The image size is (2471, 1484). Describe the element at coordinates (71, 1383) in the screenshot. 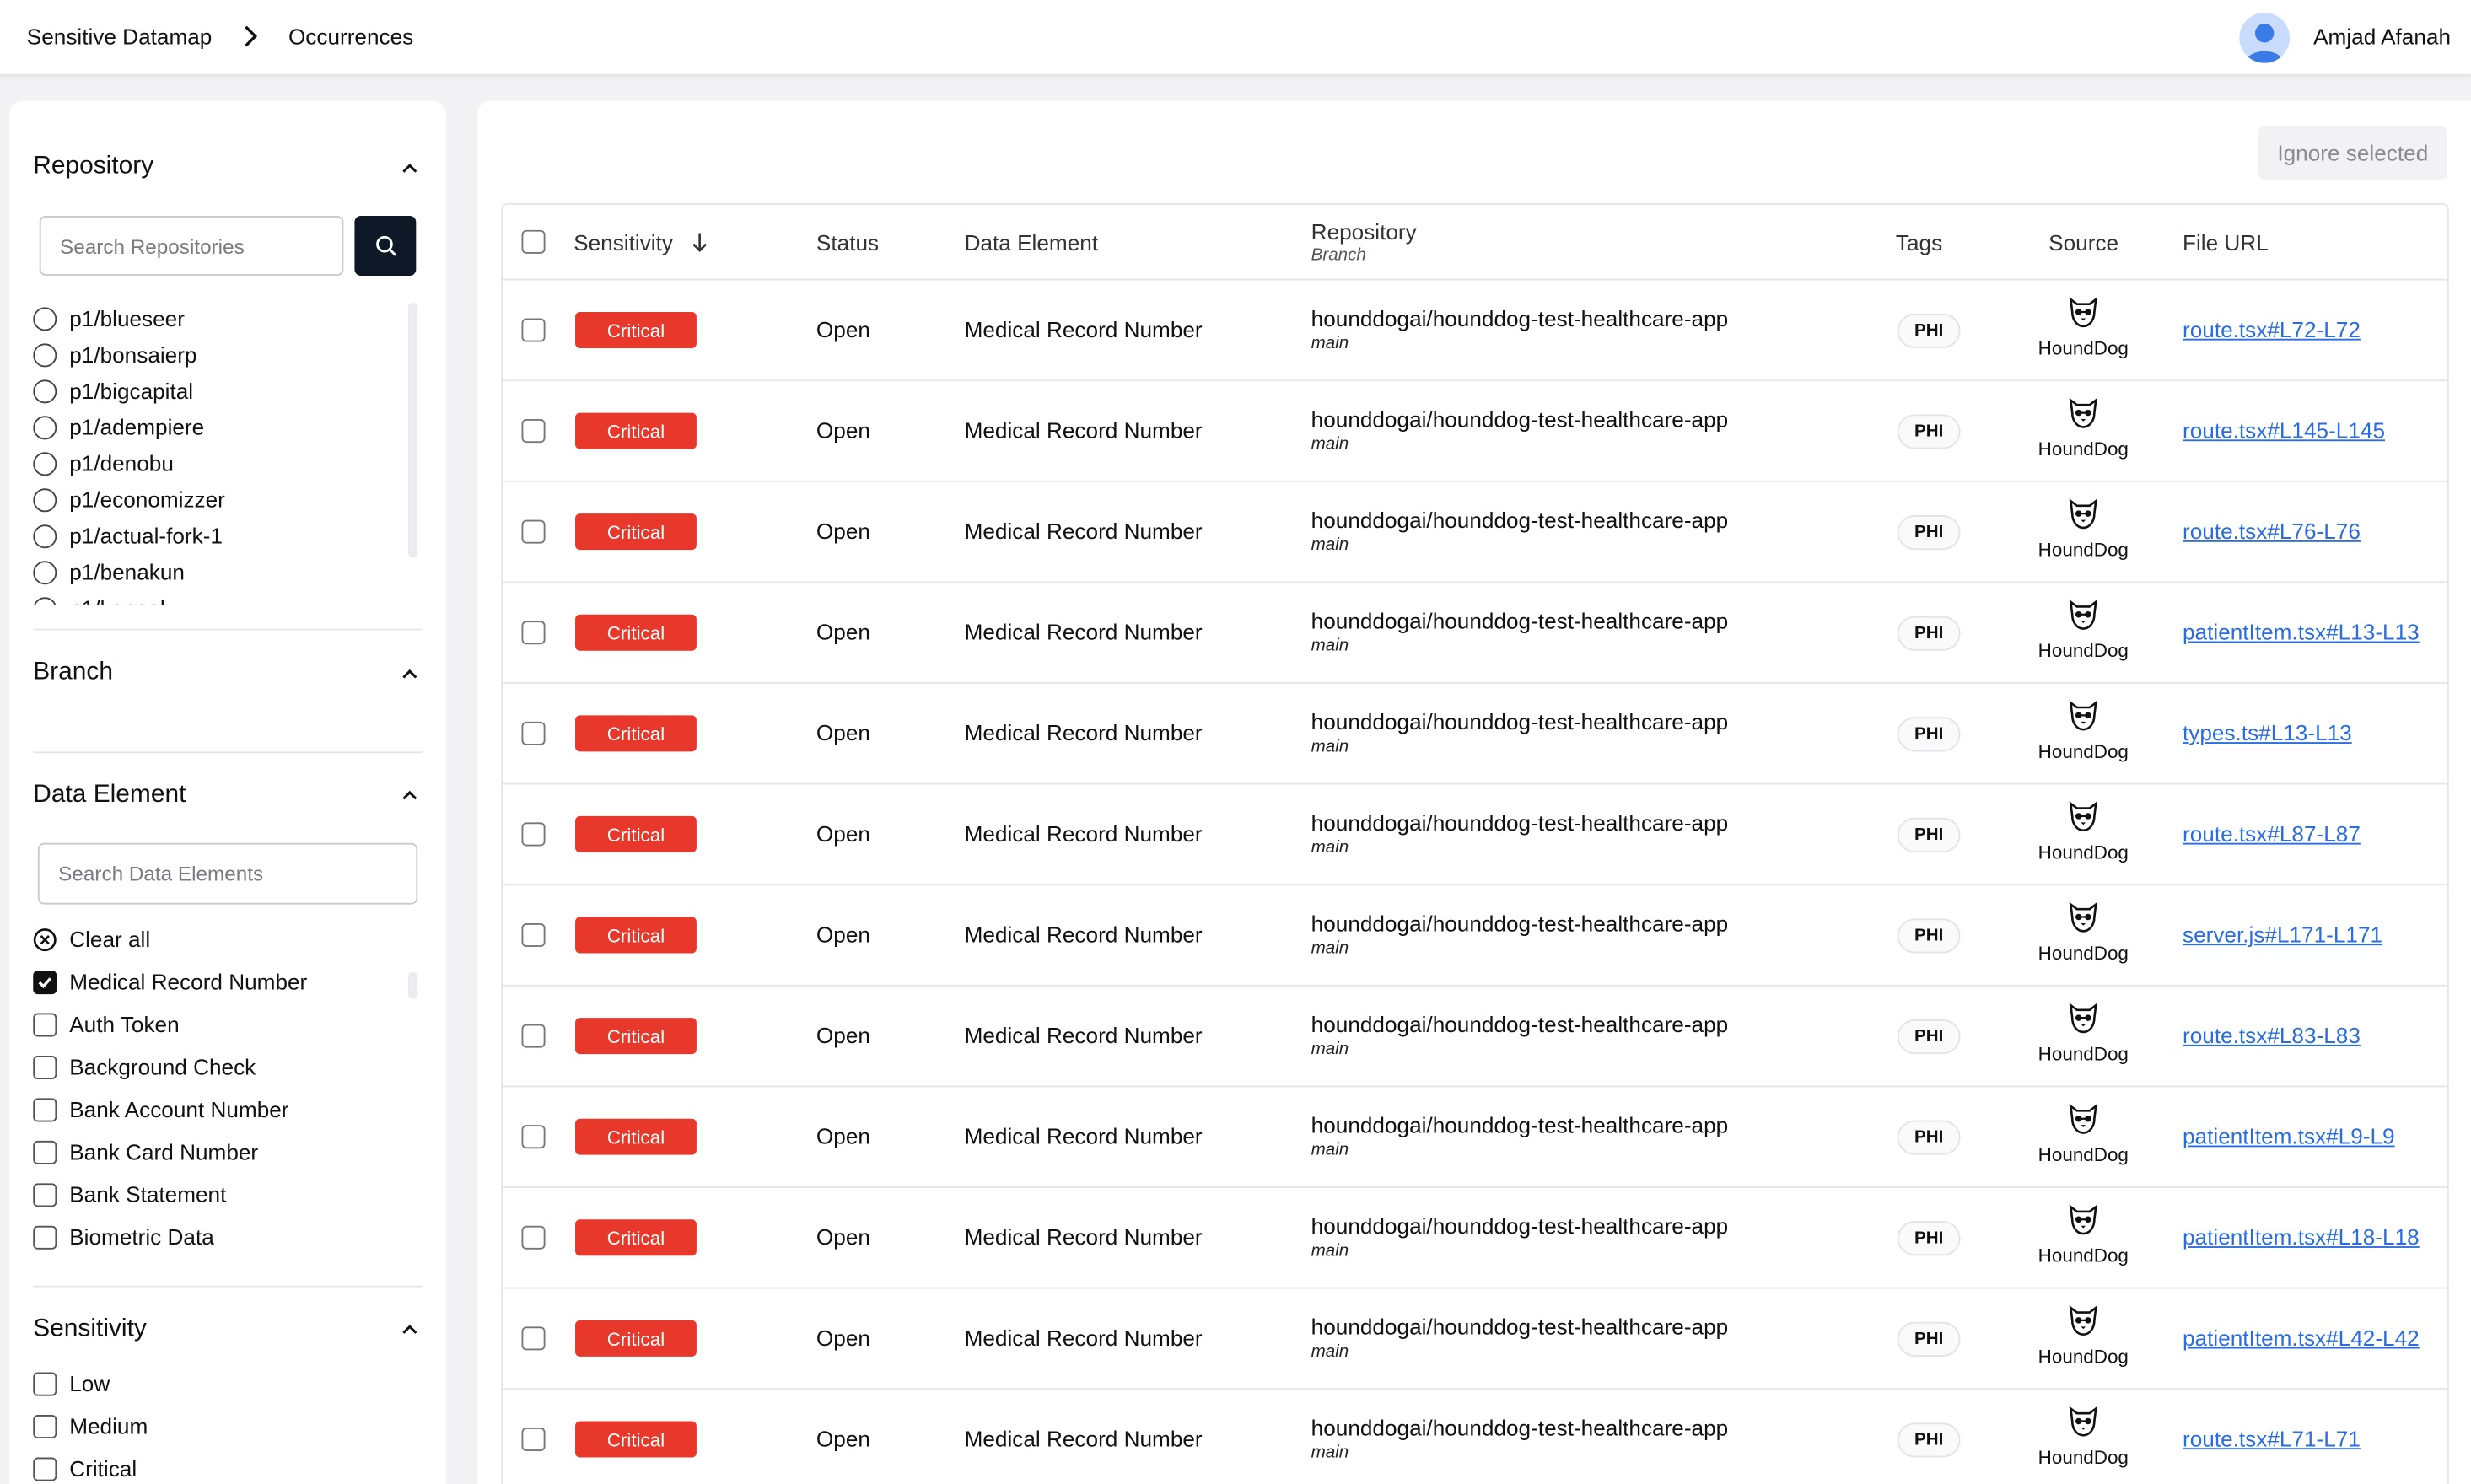

I see `sensitivity-option-low: Low` at that location.